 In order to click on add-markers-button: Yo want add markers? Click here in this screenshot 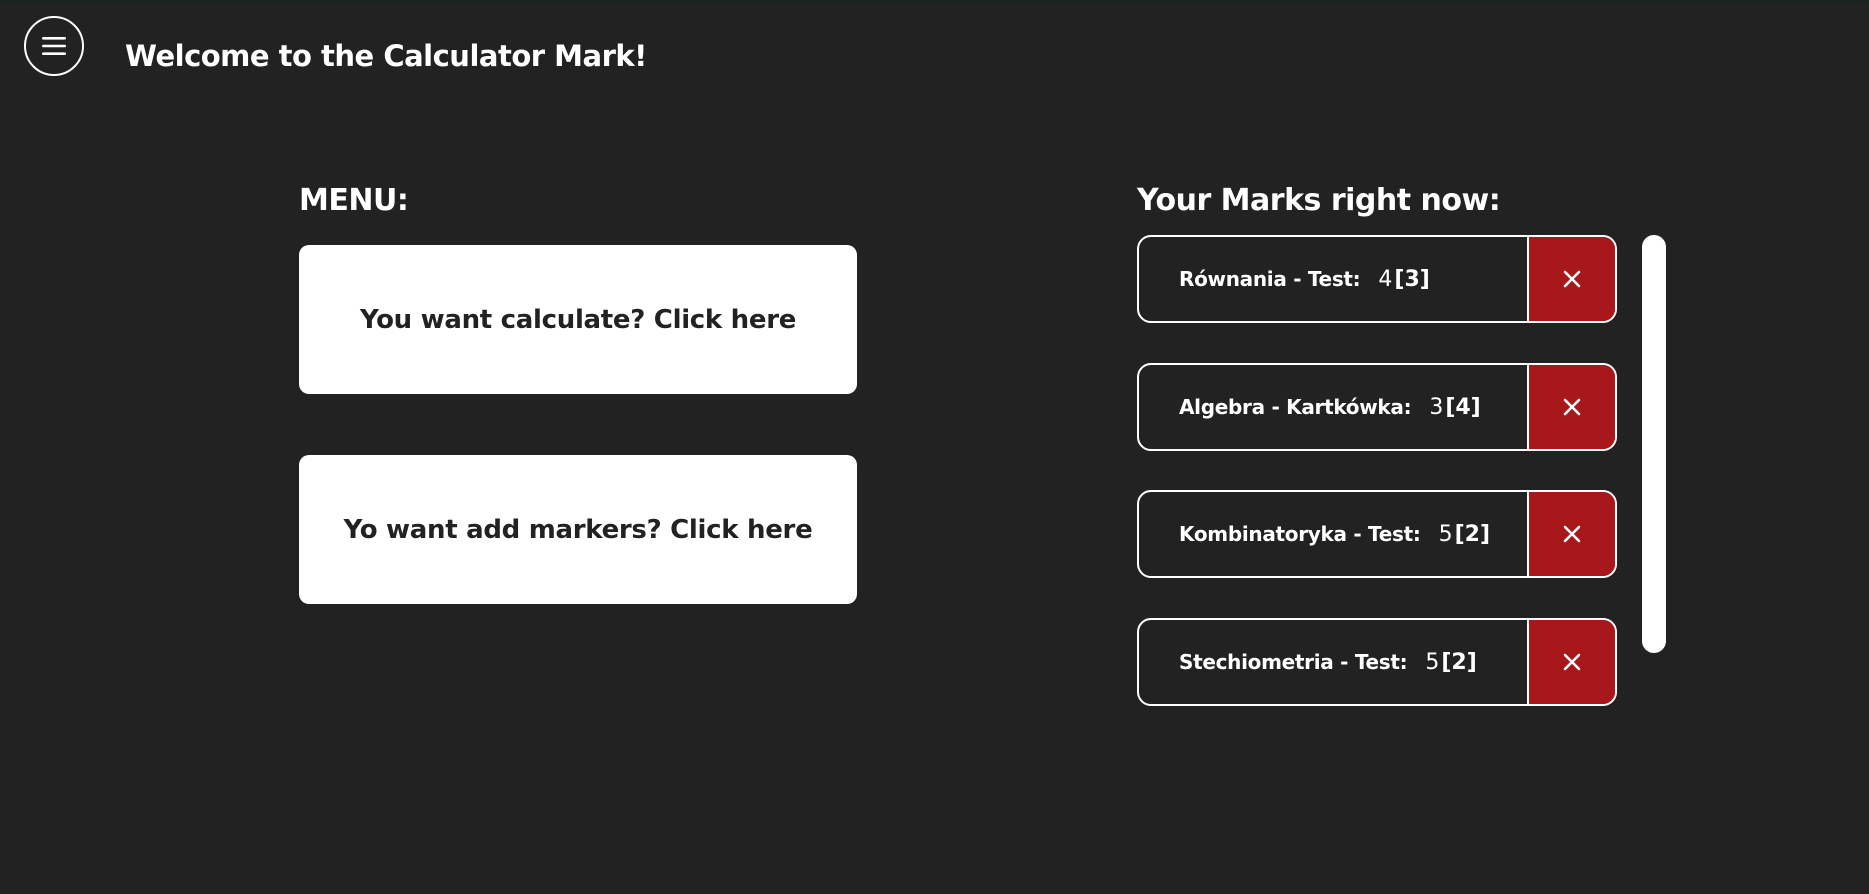, I will do `click(578, 529)`.